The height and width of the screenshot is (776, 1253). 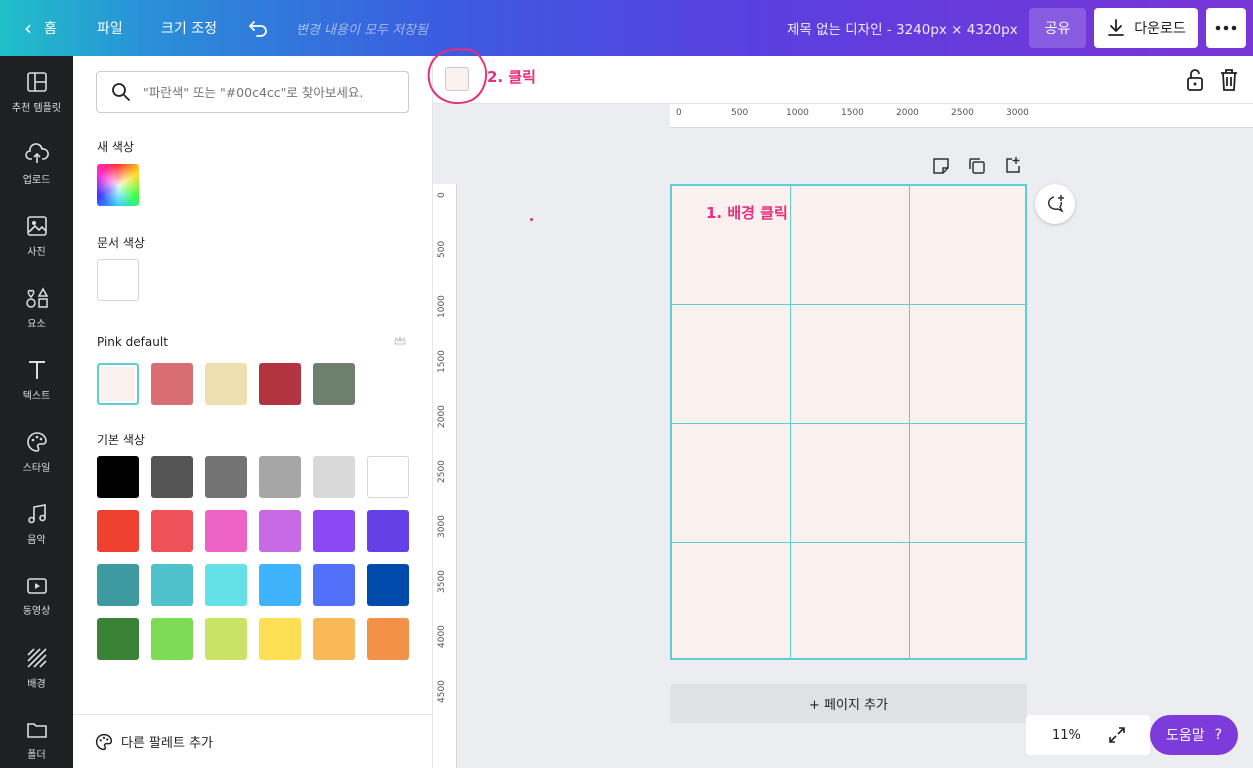 I want to click on more-options-button, so click(x=1226, y=28).